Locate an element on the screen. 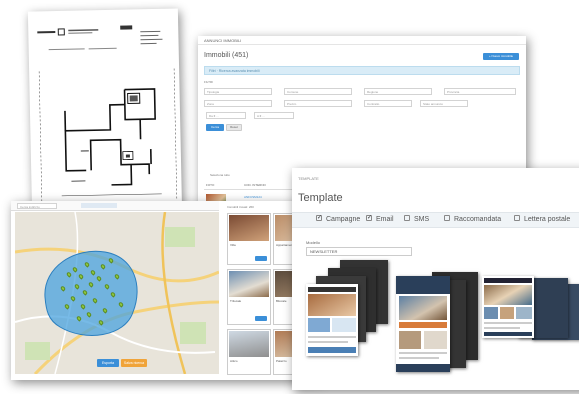 The width and height of the screenshot is (579, 394). filter-field: Contratto is located at coordinates (388, 103).